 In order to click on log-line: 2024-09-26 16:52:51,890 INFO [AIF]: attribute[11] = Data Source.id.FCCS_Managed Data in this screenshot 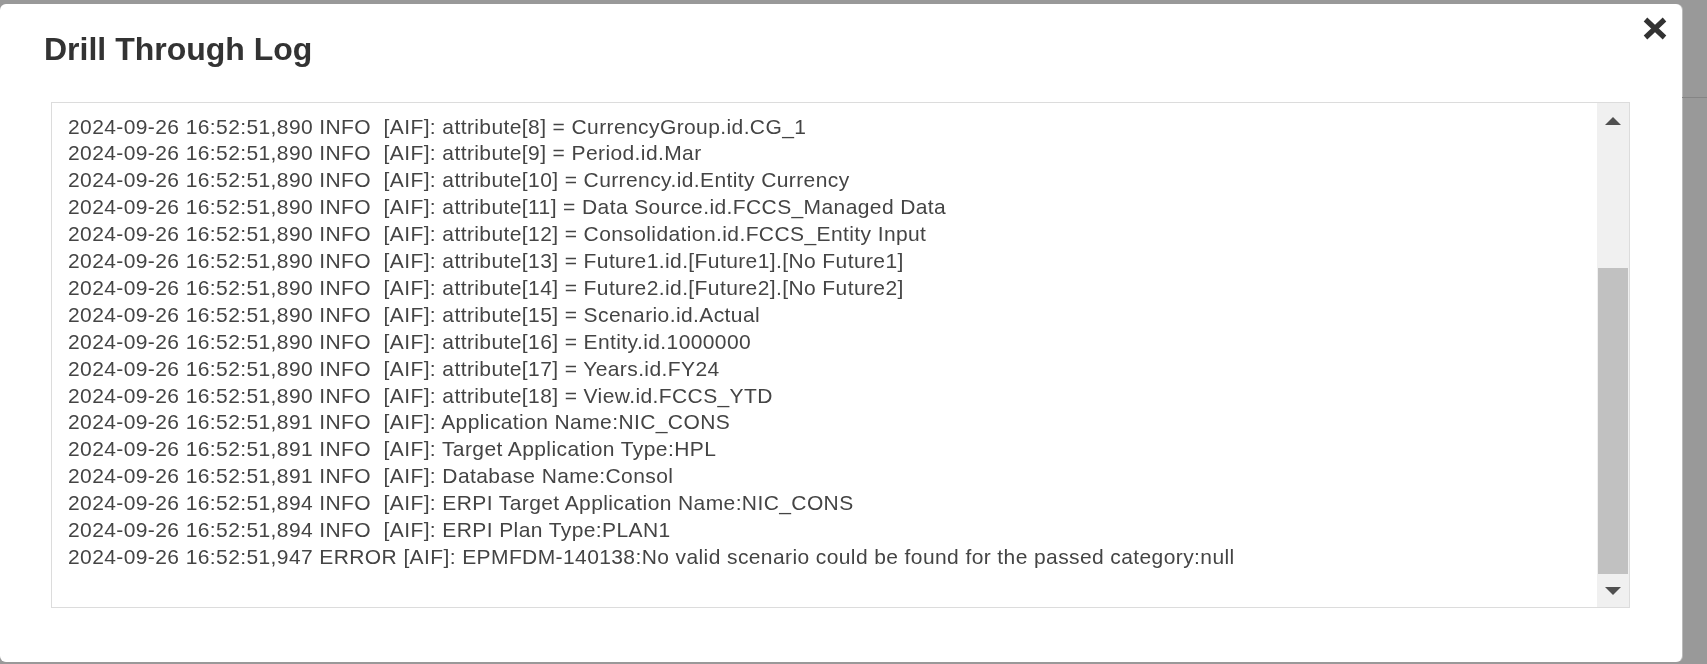, I will do `click(507, 207)`.